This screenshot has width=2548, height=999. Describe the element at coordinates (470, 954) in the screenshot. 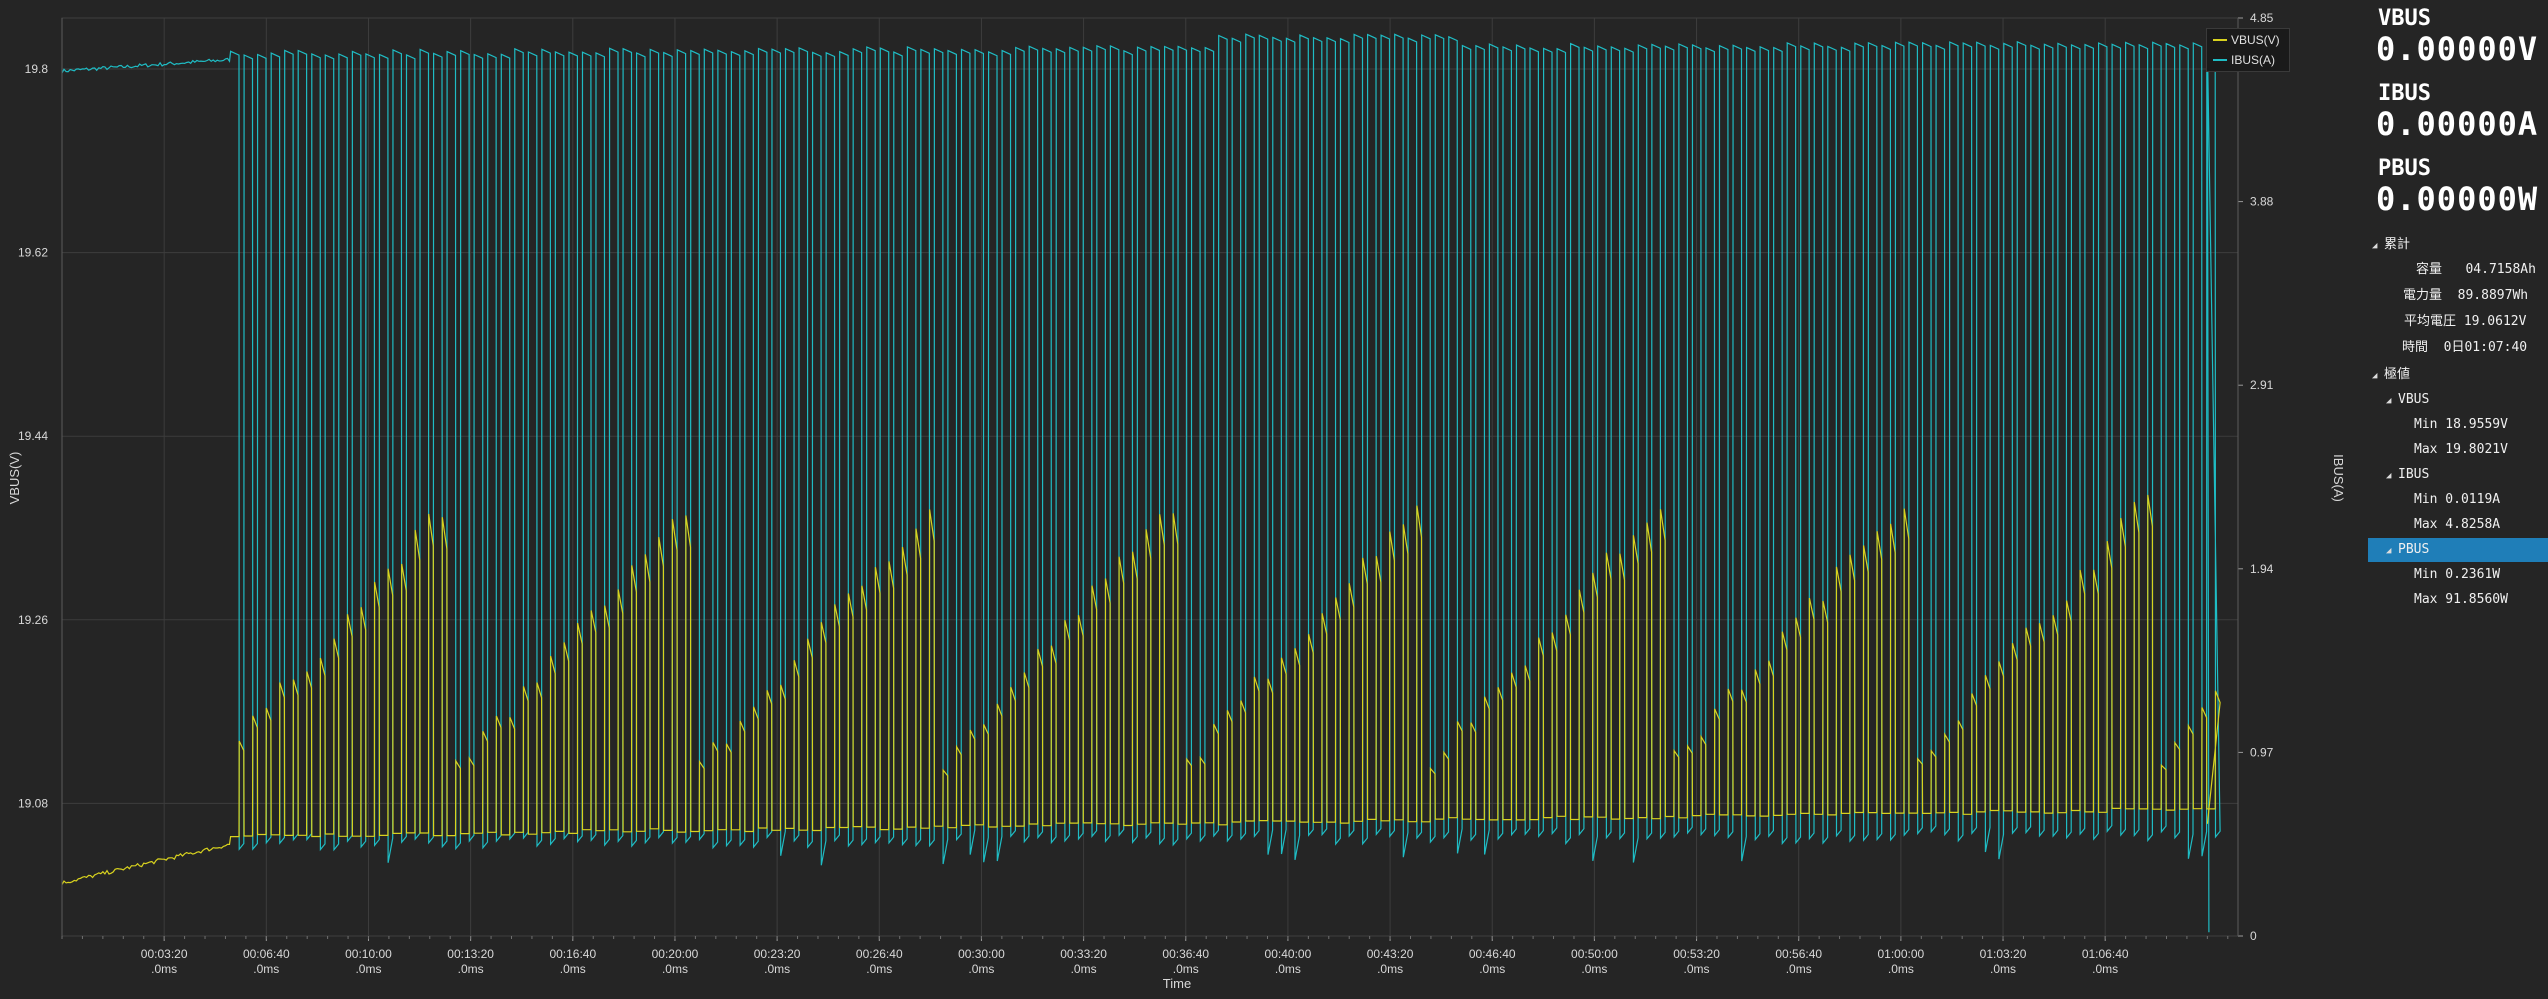

I see `x-tick-label: 00:13:20` at that location.